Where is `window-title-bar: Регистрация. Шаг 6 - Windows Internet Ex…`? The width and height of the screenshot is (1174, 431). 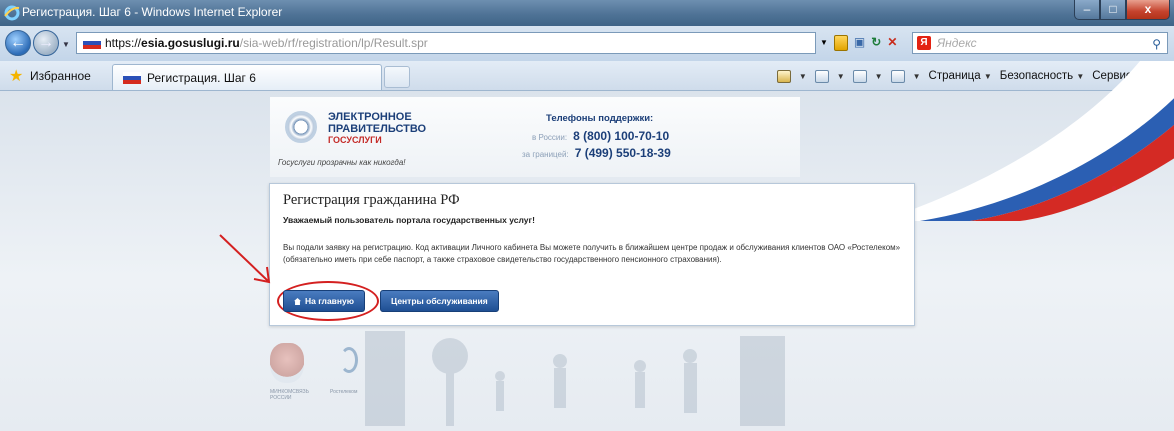
window-title-bar: Регистрация. Шаг 6 - Windows Internet Ex… is located at coordinates (587, 13).